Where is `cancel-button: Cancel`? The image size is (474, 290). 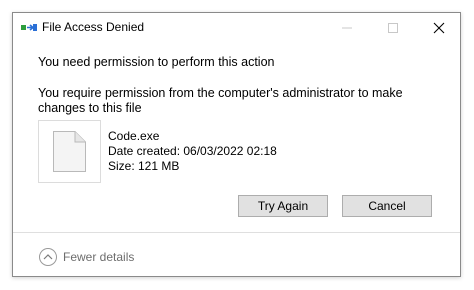 cancel-button: Cancel is located at coordinates (387, 206).